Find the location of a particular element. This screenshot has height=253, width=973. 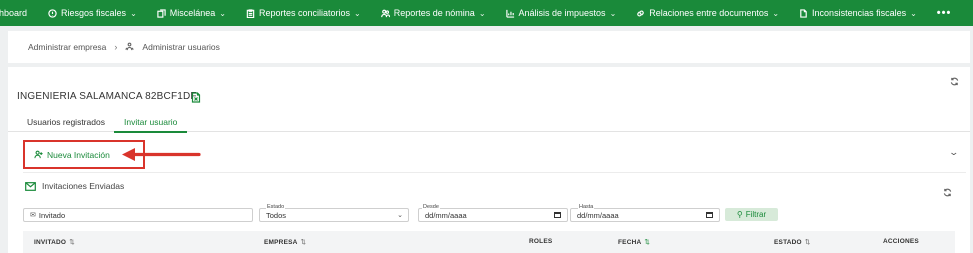

company-name: INGENIERIA SALAMANCA 82BCF1DF is located at coordinates (107, 96).